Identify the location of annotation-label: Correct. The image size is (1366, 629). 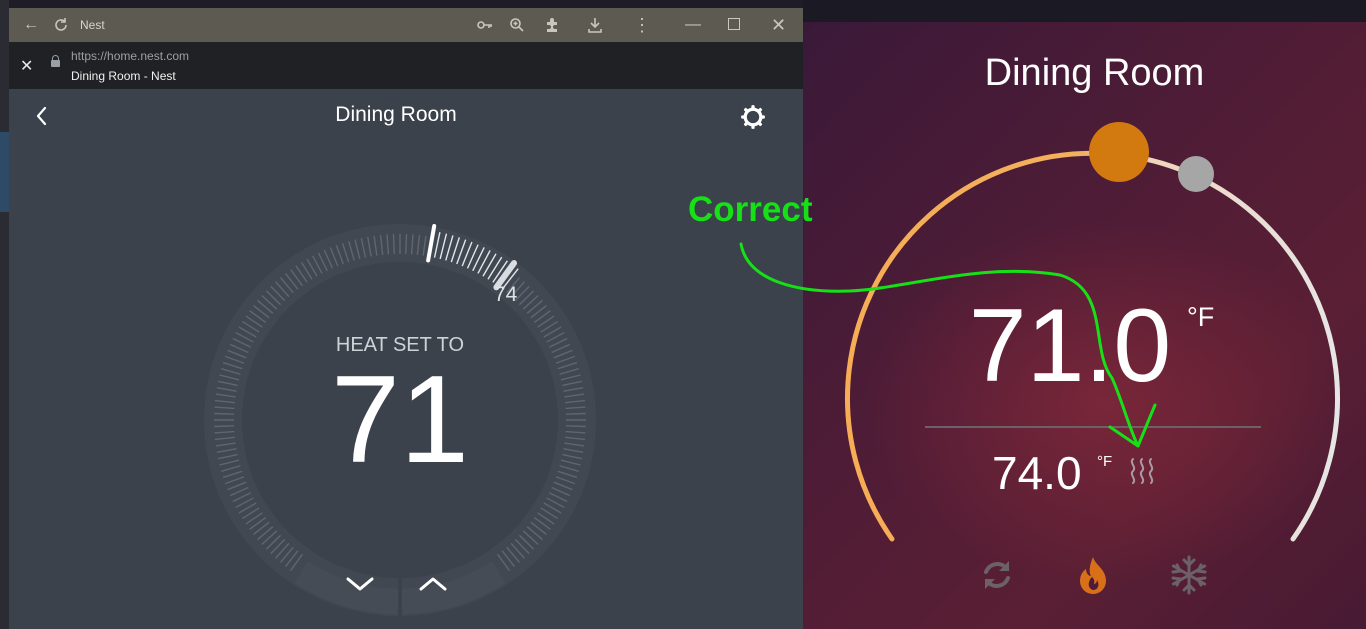
(750, 209).